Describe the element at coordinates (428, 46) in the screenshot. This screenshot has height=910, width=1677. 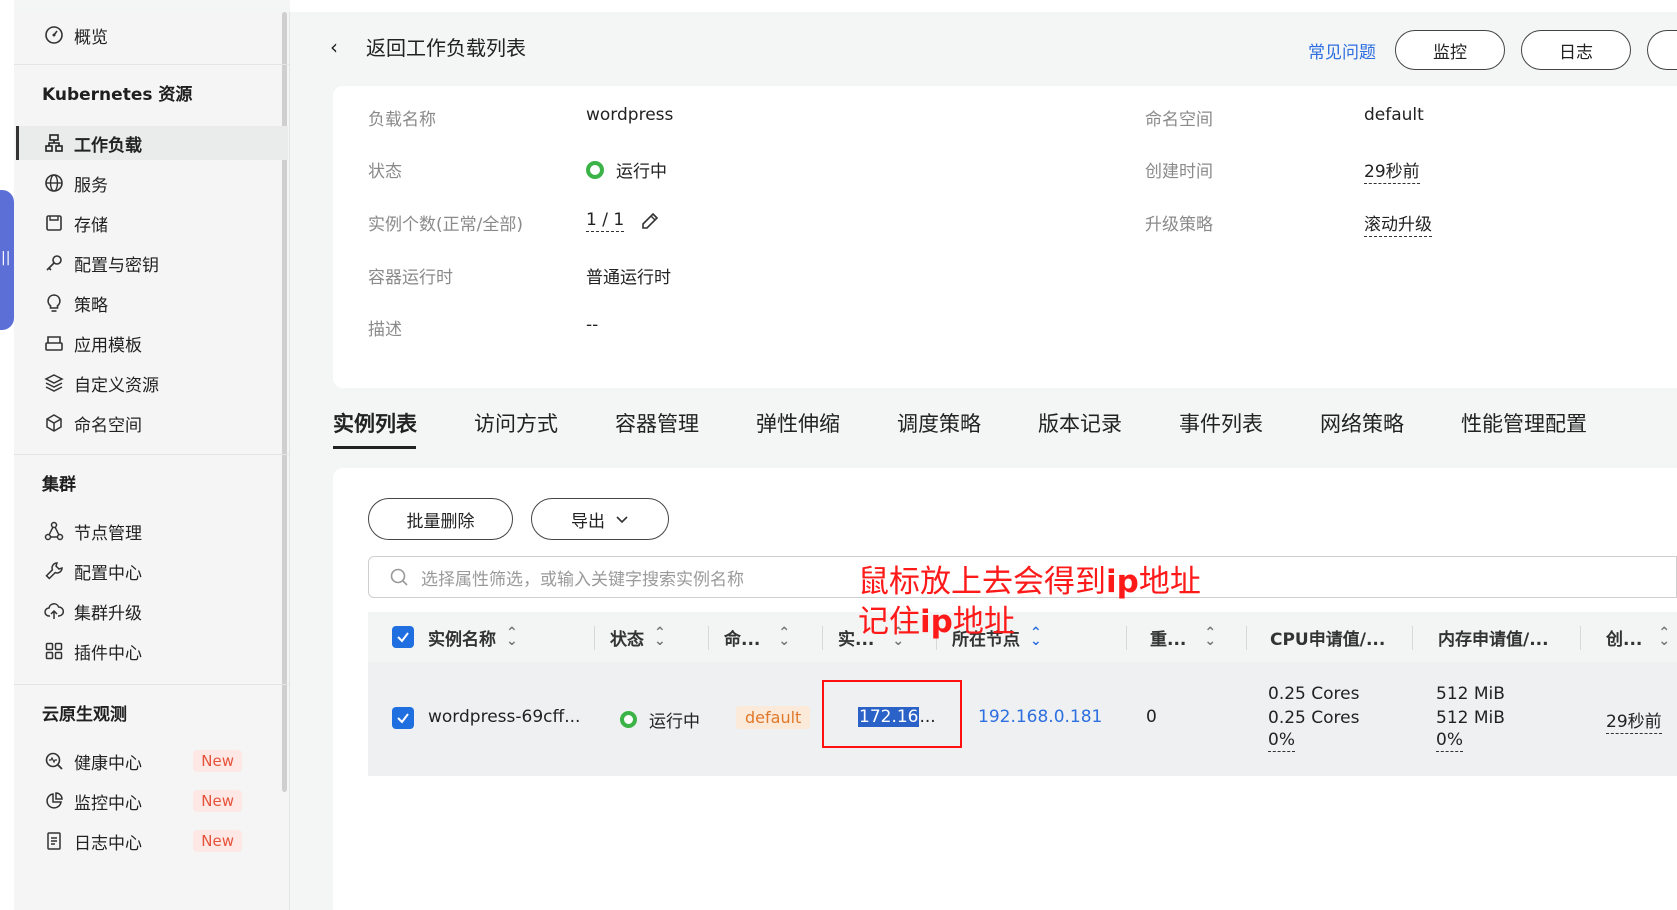
I see `back-link: ‹ 返回工作负载列表` at that location.